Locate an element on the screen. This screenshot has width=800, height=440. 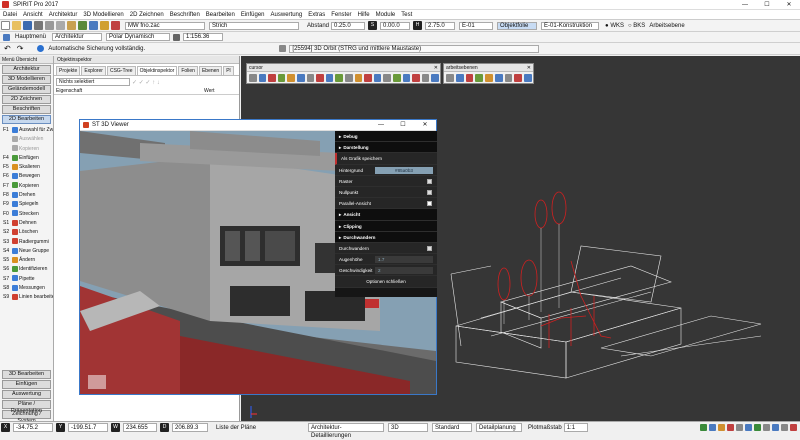
function-item: S6 Identifizieren is located at coordinates (26, 269).